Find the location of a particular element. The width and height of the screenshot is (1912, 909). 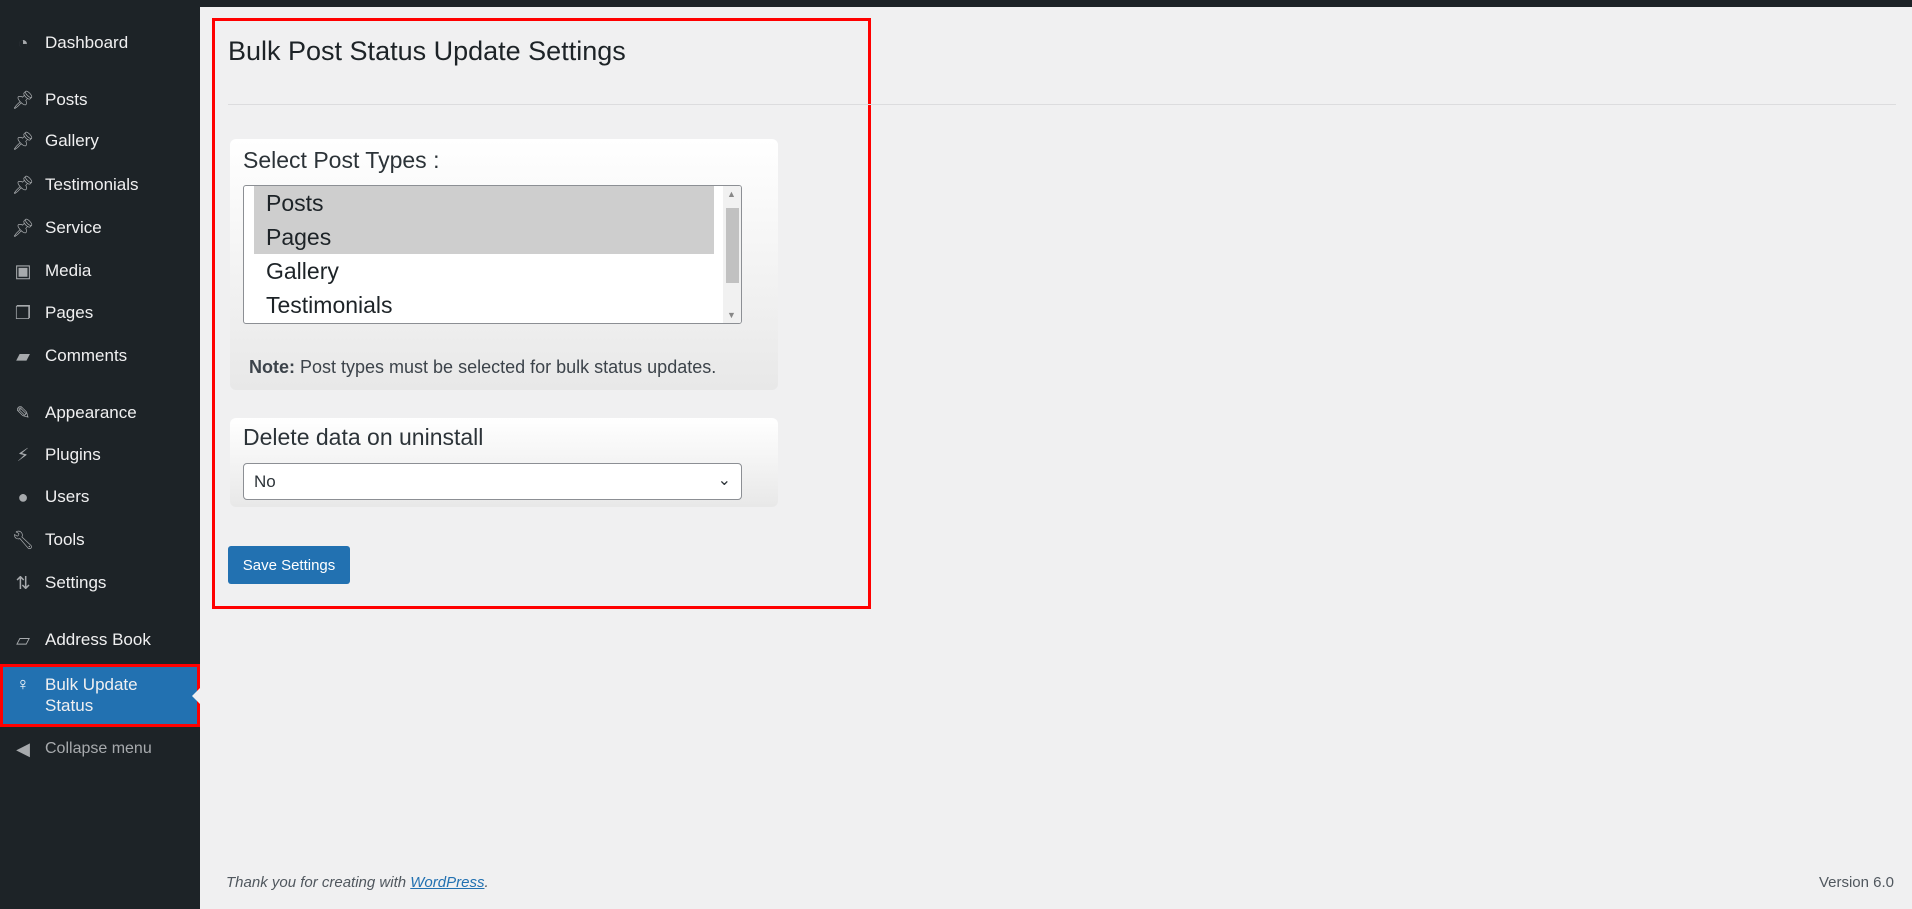

sidebar-item-appearance: ✎ Appearance is located at coordinates (100, 413).